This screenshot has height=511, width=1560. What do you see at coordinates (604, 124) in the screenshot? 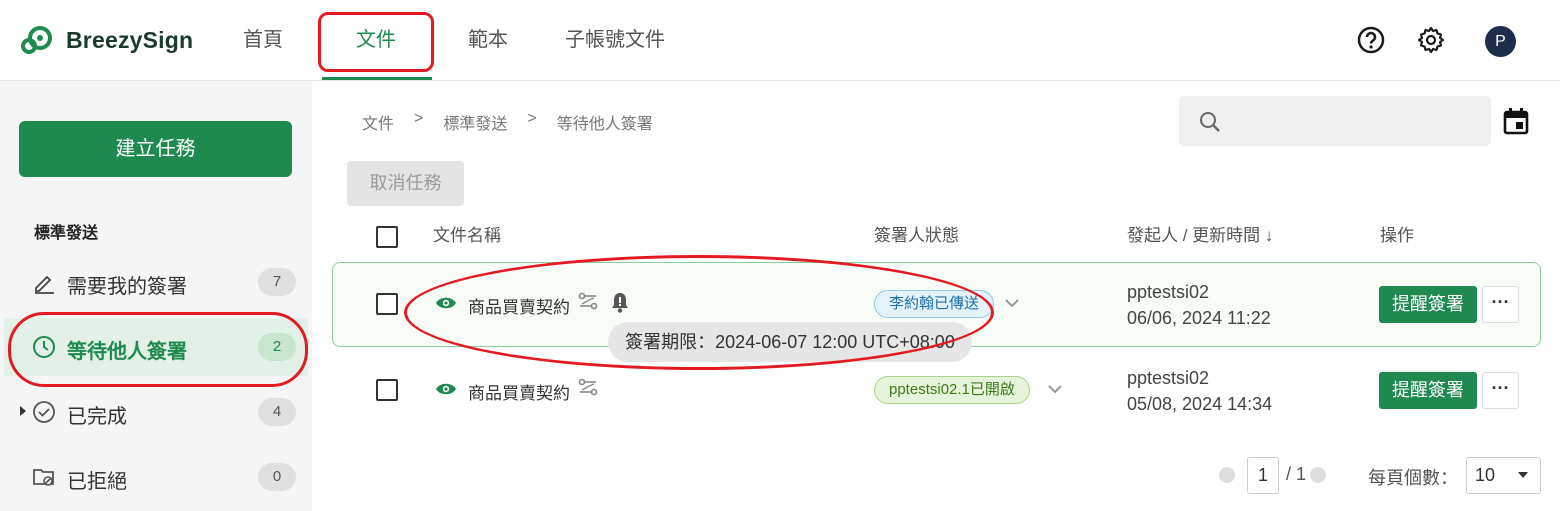
I see `breadcrumb-item-waiting-others: 等待他人簽署` at bounding box center [604, 124].